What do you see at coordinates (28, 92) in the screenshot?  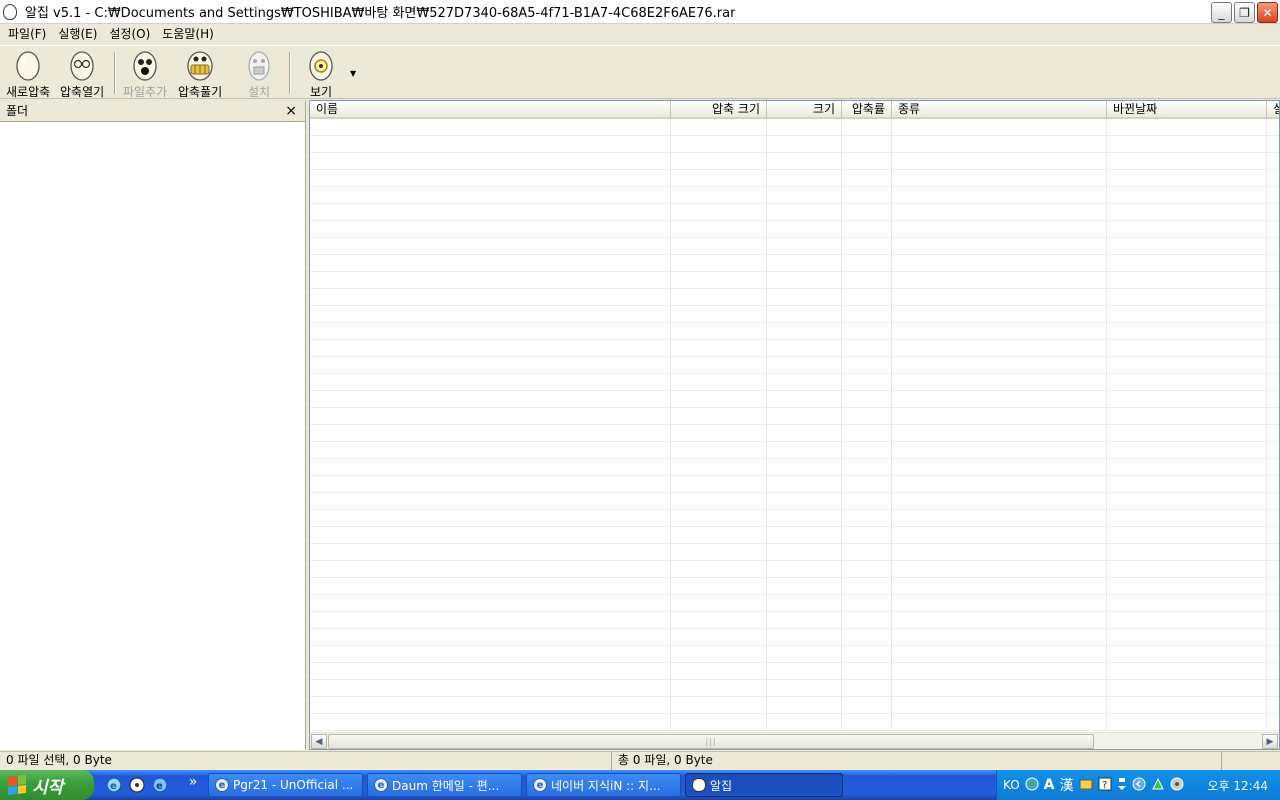 I see `new-archive-label: 새로압축` at bounding box center [28, 92].